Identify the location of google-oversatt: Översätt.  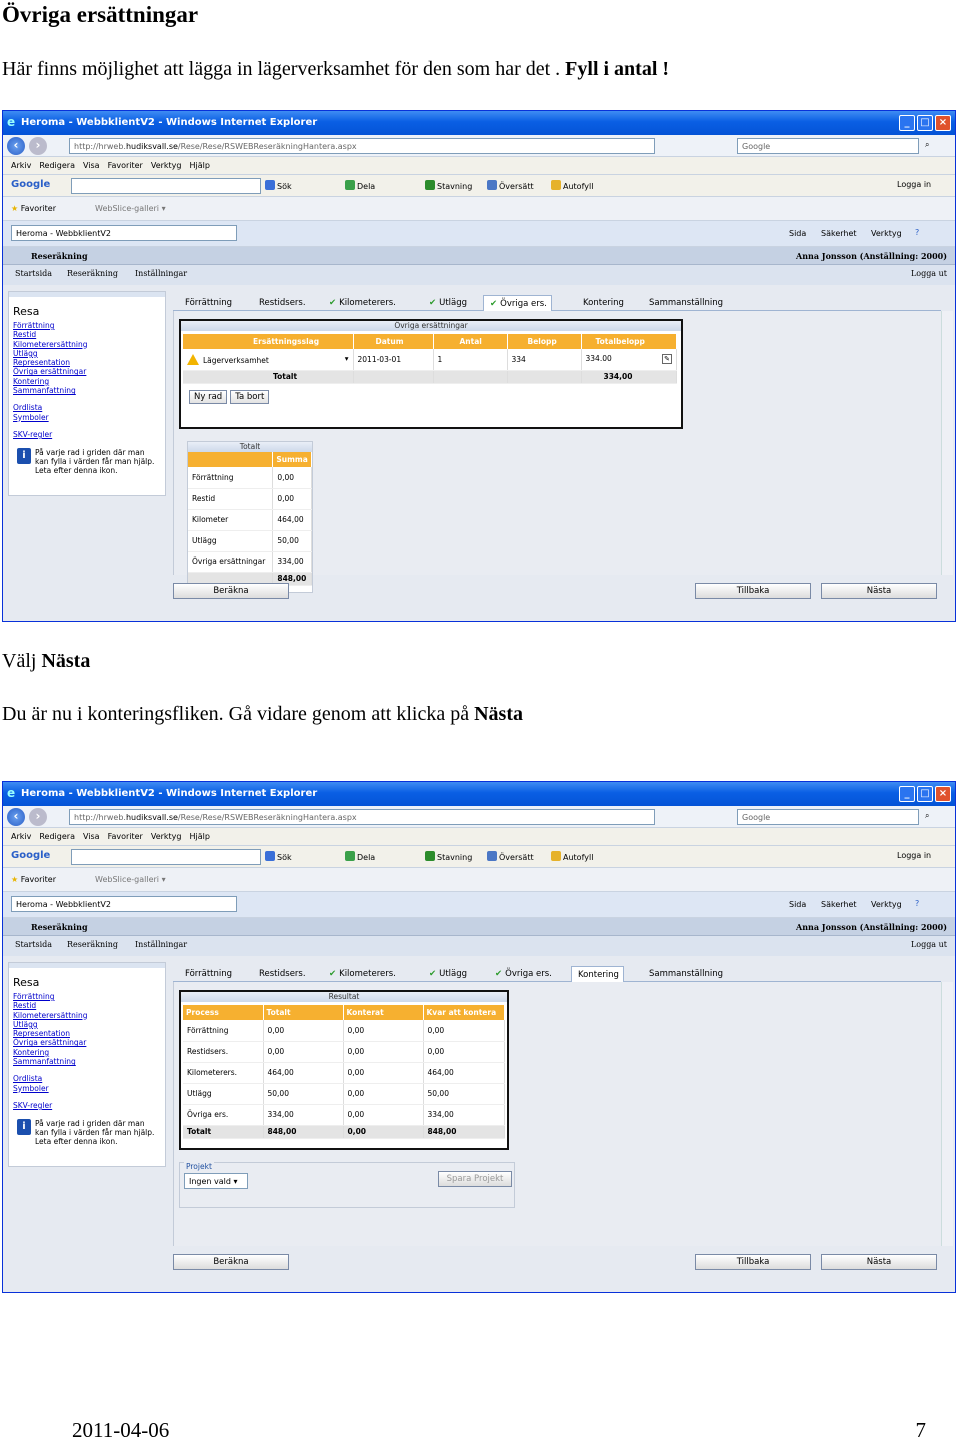
(510, 185).